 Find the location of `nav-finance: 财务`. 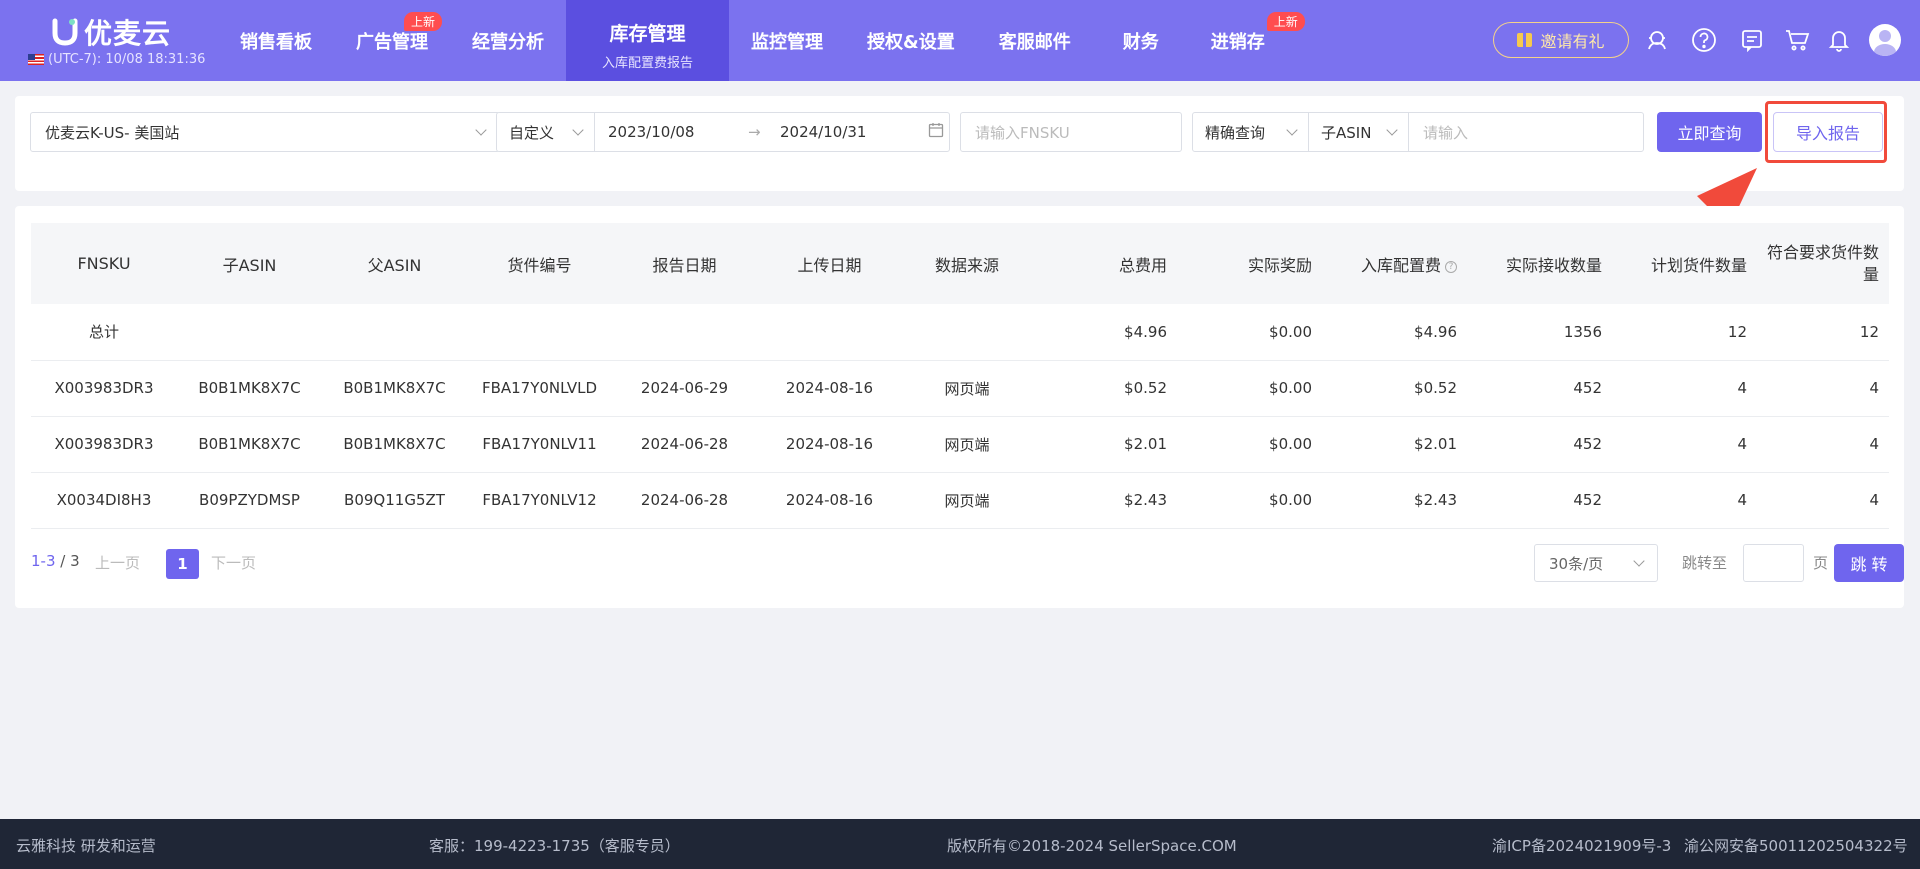

nav-finance: 财务 is located at coordinates (1141, 40).